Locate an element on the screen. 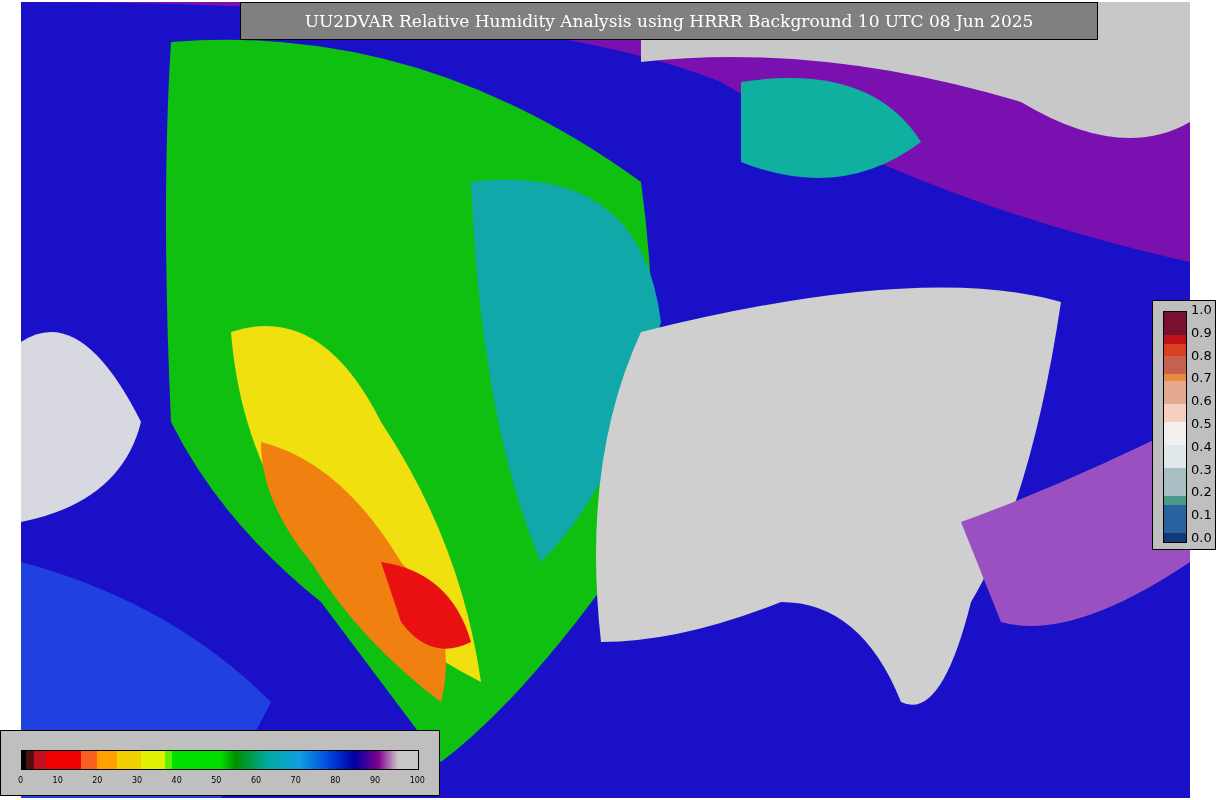  tick-label: 0.4 is located at coordinates (1201, 446).